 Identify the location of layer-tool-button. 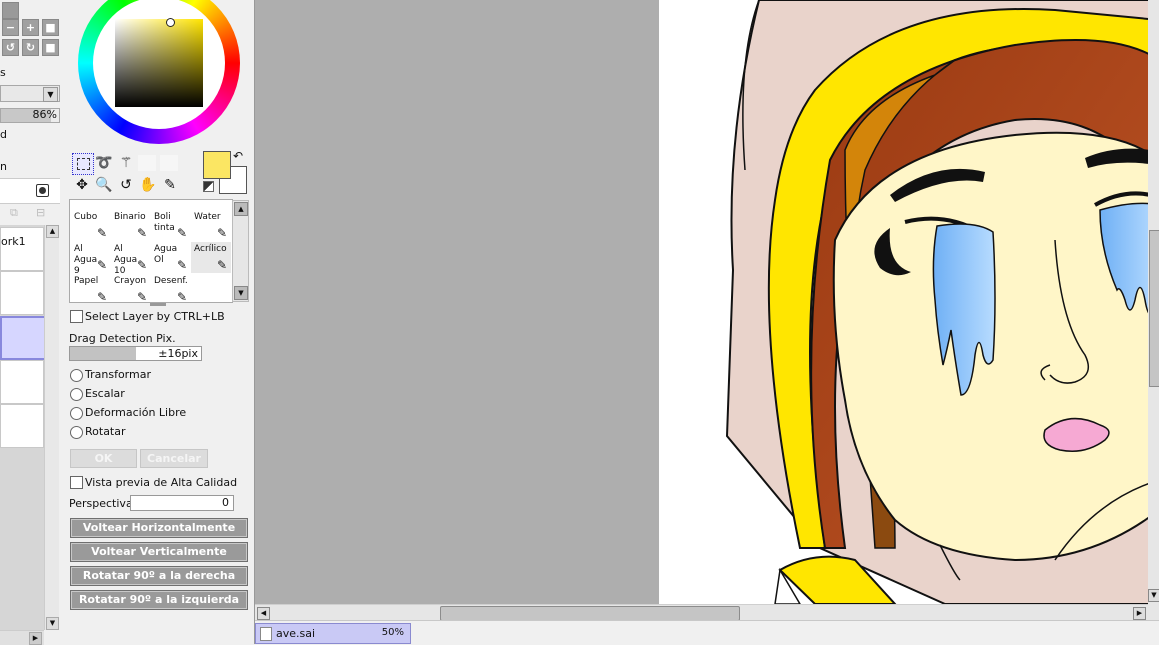
(10, 10).